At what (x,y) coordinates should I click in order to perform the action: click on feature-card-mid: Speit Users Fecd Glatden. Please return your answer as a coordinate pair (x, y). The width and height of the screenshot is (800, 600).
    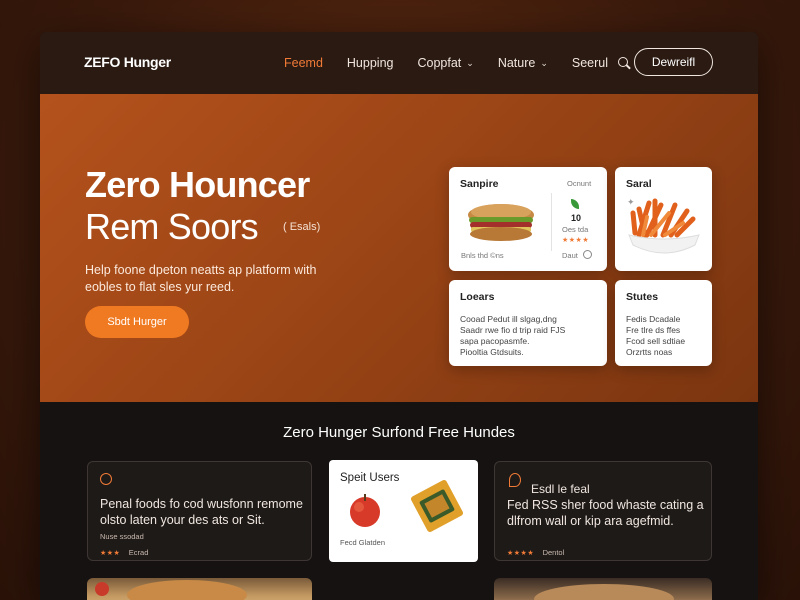
    Looking at the image, I should click on (403, 511).